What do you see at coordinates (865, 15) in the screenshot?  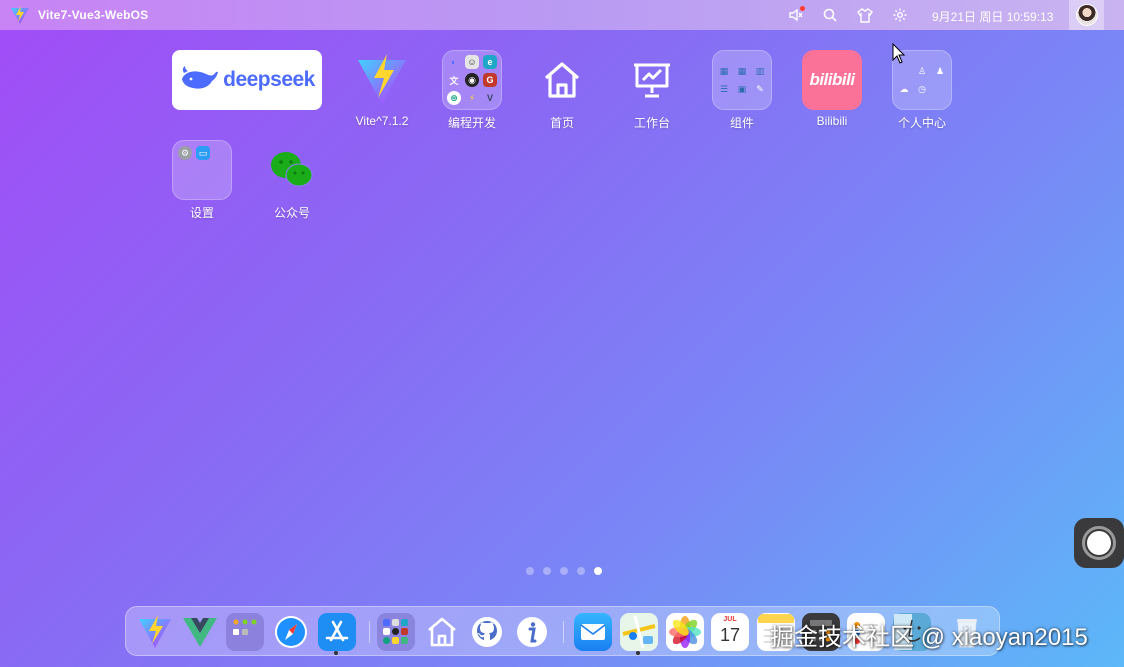 I see `tshirt-icon` at bounding box center [865, 15].